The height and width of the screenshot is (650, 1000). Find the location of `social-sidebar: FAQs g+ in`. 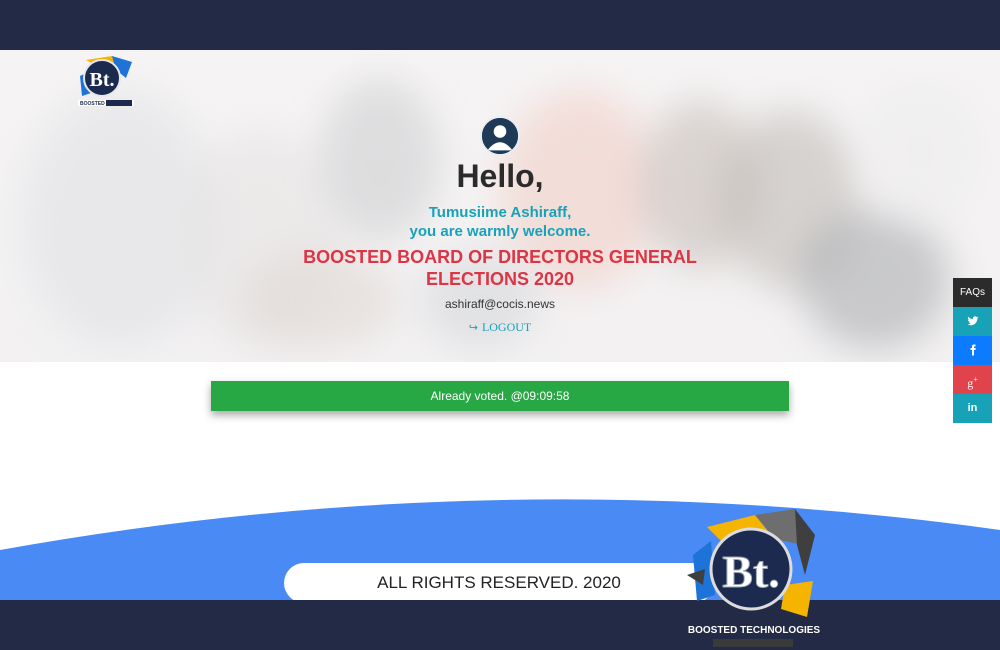

social-sidebar: FAQs g+ in is located at coordinates (972, 350).